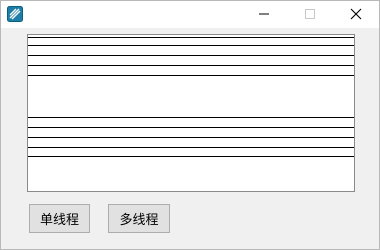 Image resolution: width=380 pixels, height=250 pixels. I want to click on app-icon, so click(15, 14).